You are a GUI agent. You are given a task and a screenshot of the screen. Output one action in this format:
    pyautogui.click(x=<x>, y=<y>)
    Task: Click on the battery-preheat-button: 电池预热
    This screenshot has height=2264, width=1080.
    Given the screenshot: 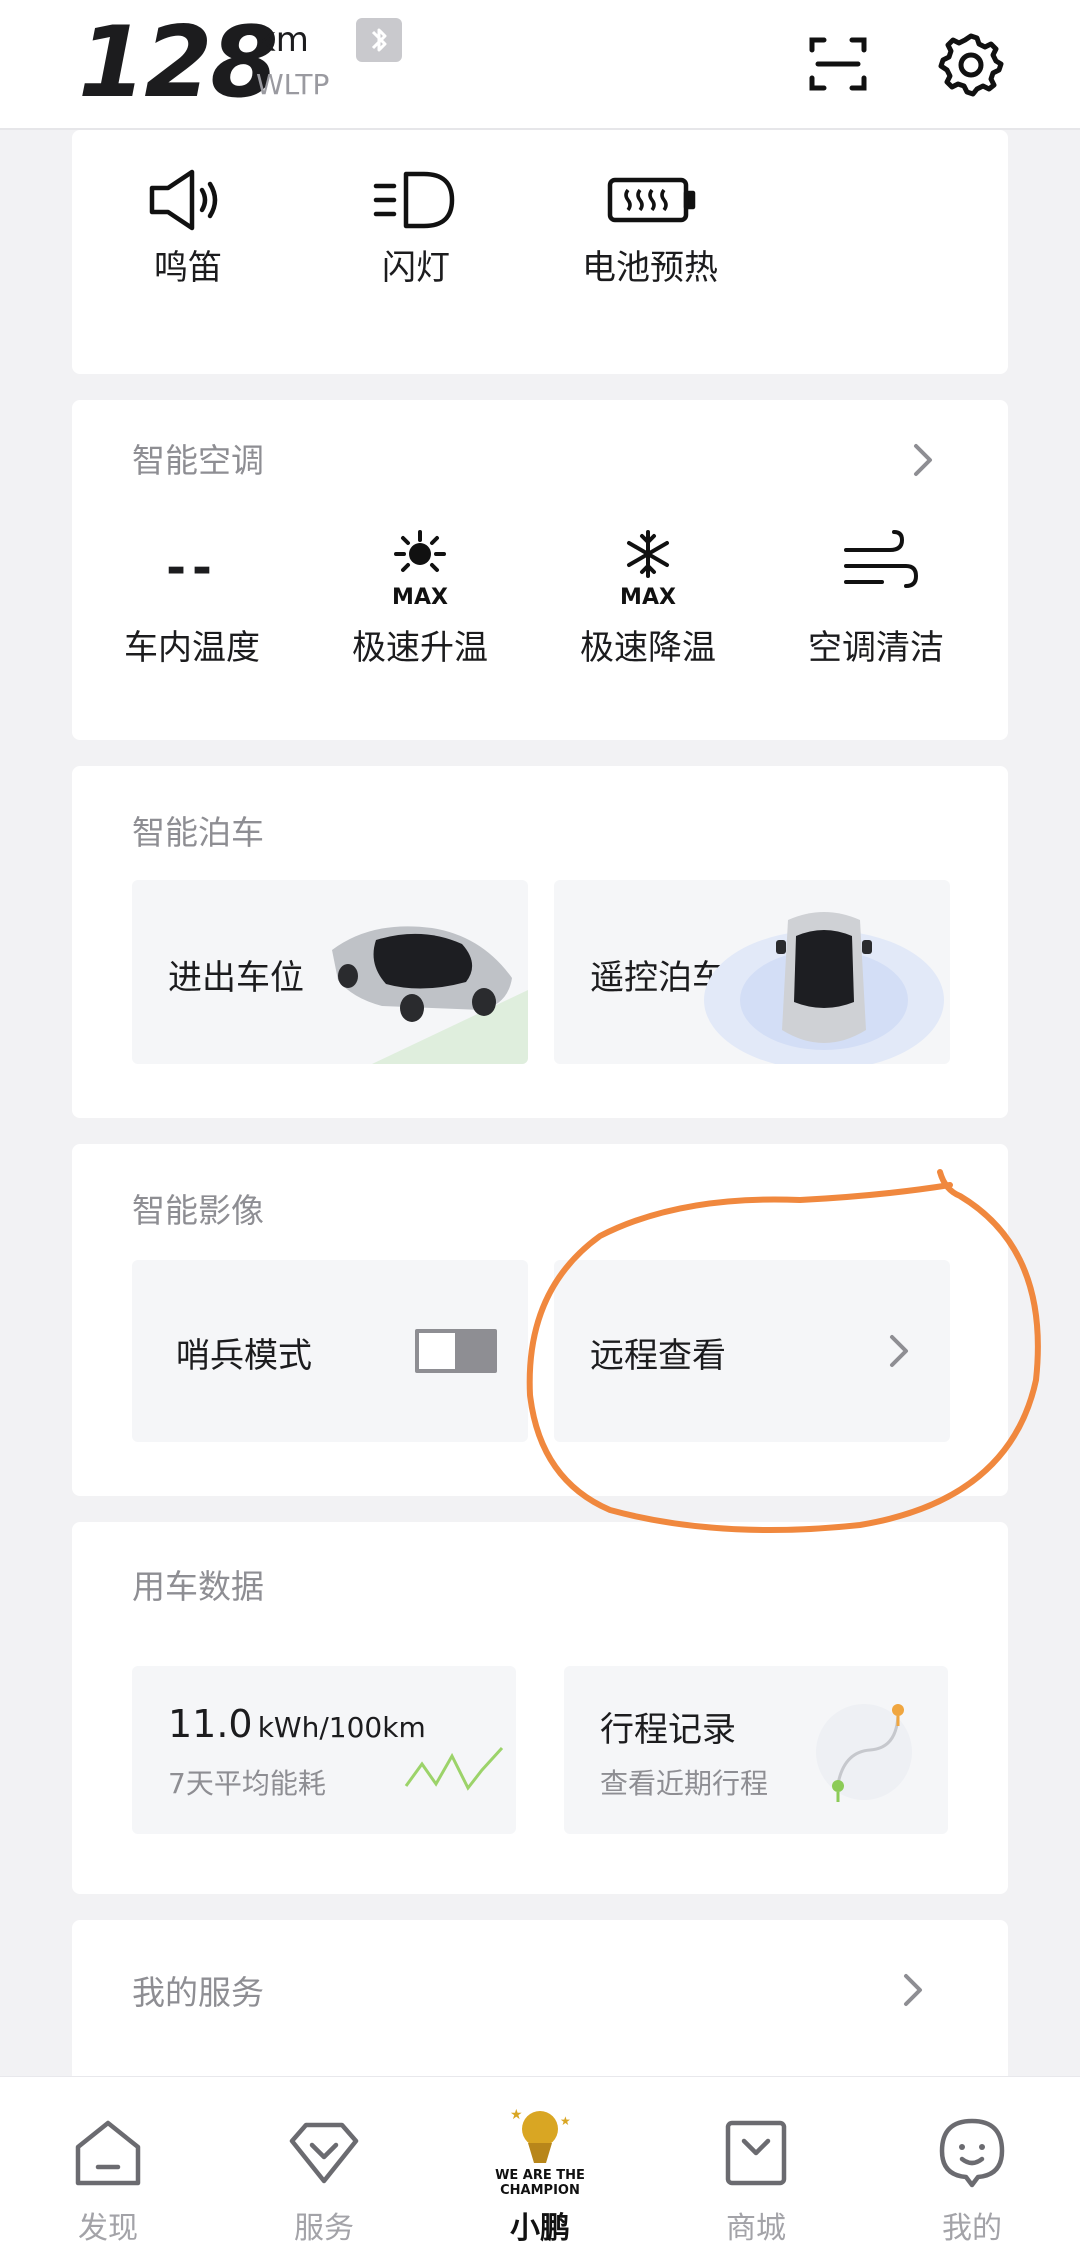 What is the action you would take?
    pyautogui.click(x=650, y=224)
    